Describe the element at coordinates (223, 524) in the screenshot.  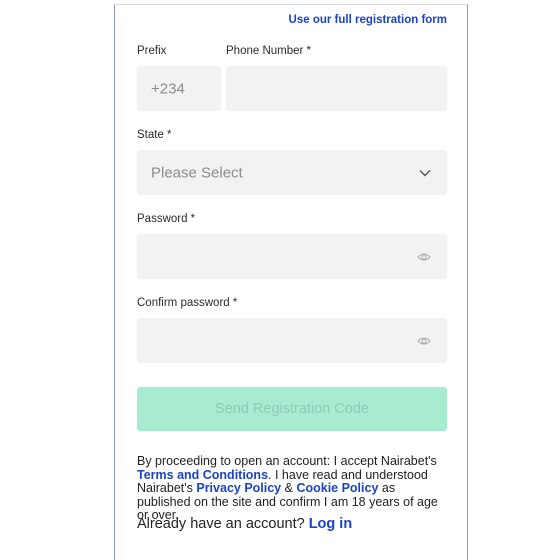
I see `login-prompt-text: Already have an account?` at that location.